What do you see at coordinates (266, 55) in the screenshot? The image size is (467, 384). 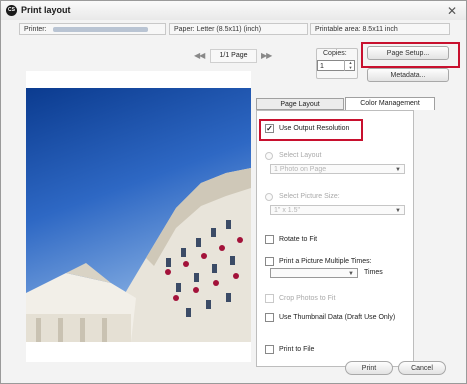 I see `last-page-icon: ▶▶` at bounding box center [266, 55].